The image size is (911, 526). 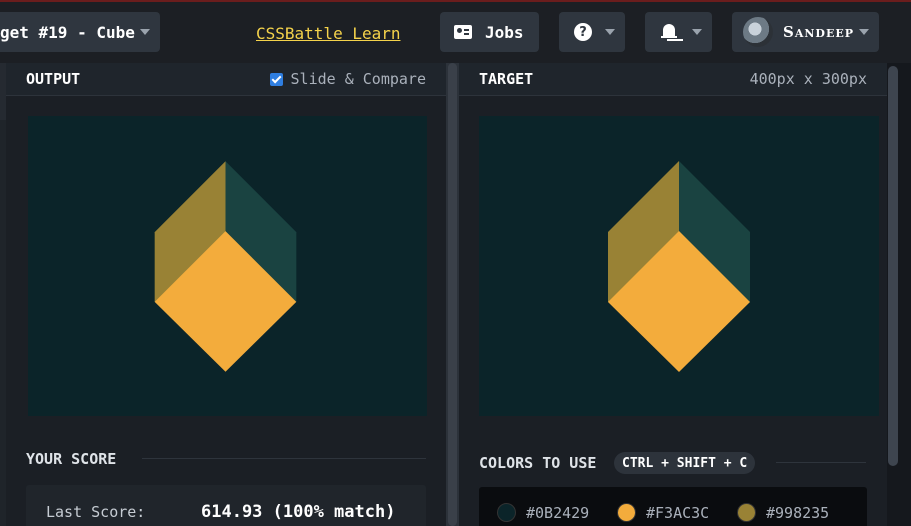 I want to click on help-icon: ?, so click(x=583, y=32).